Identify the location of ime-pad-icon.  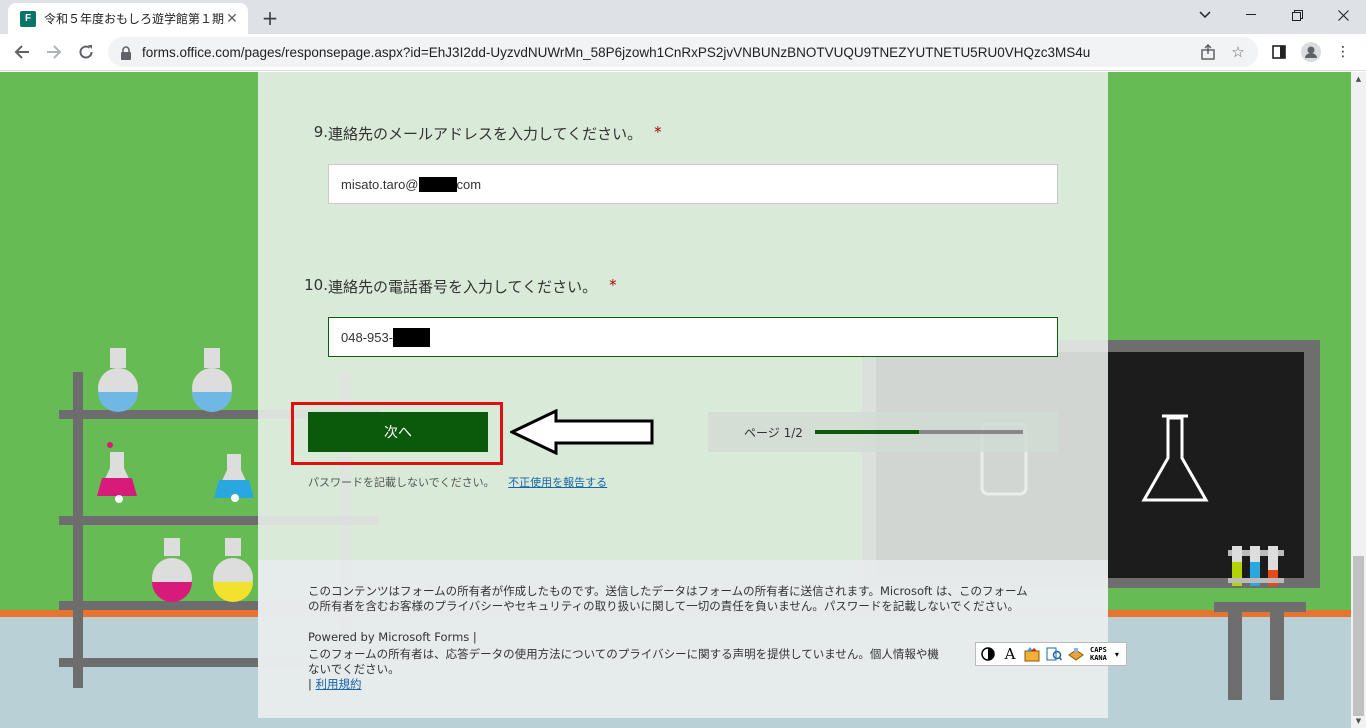
(1032, 654).